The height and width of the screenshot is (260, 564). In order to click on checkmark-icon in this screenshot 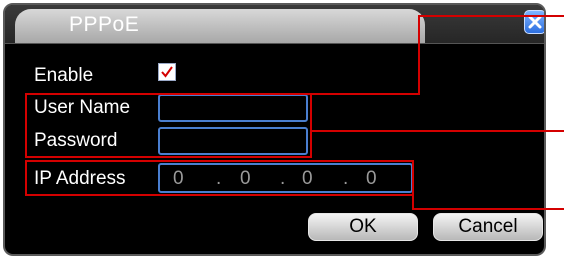, I will do `click(167, 72)`.